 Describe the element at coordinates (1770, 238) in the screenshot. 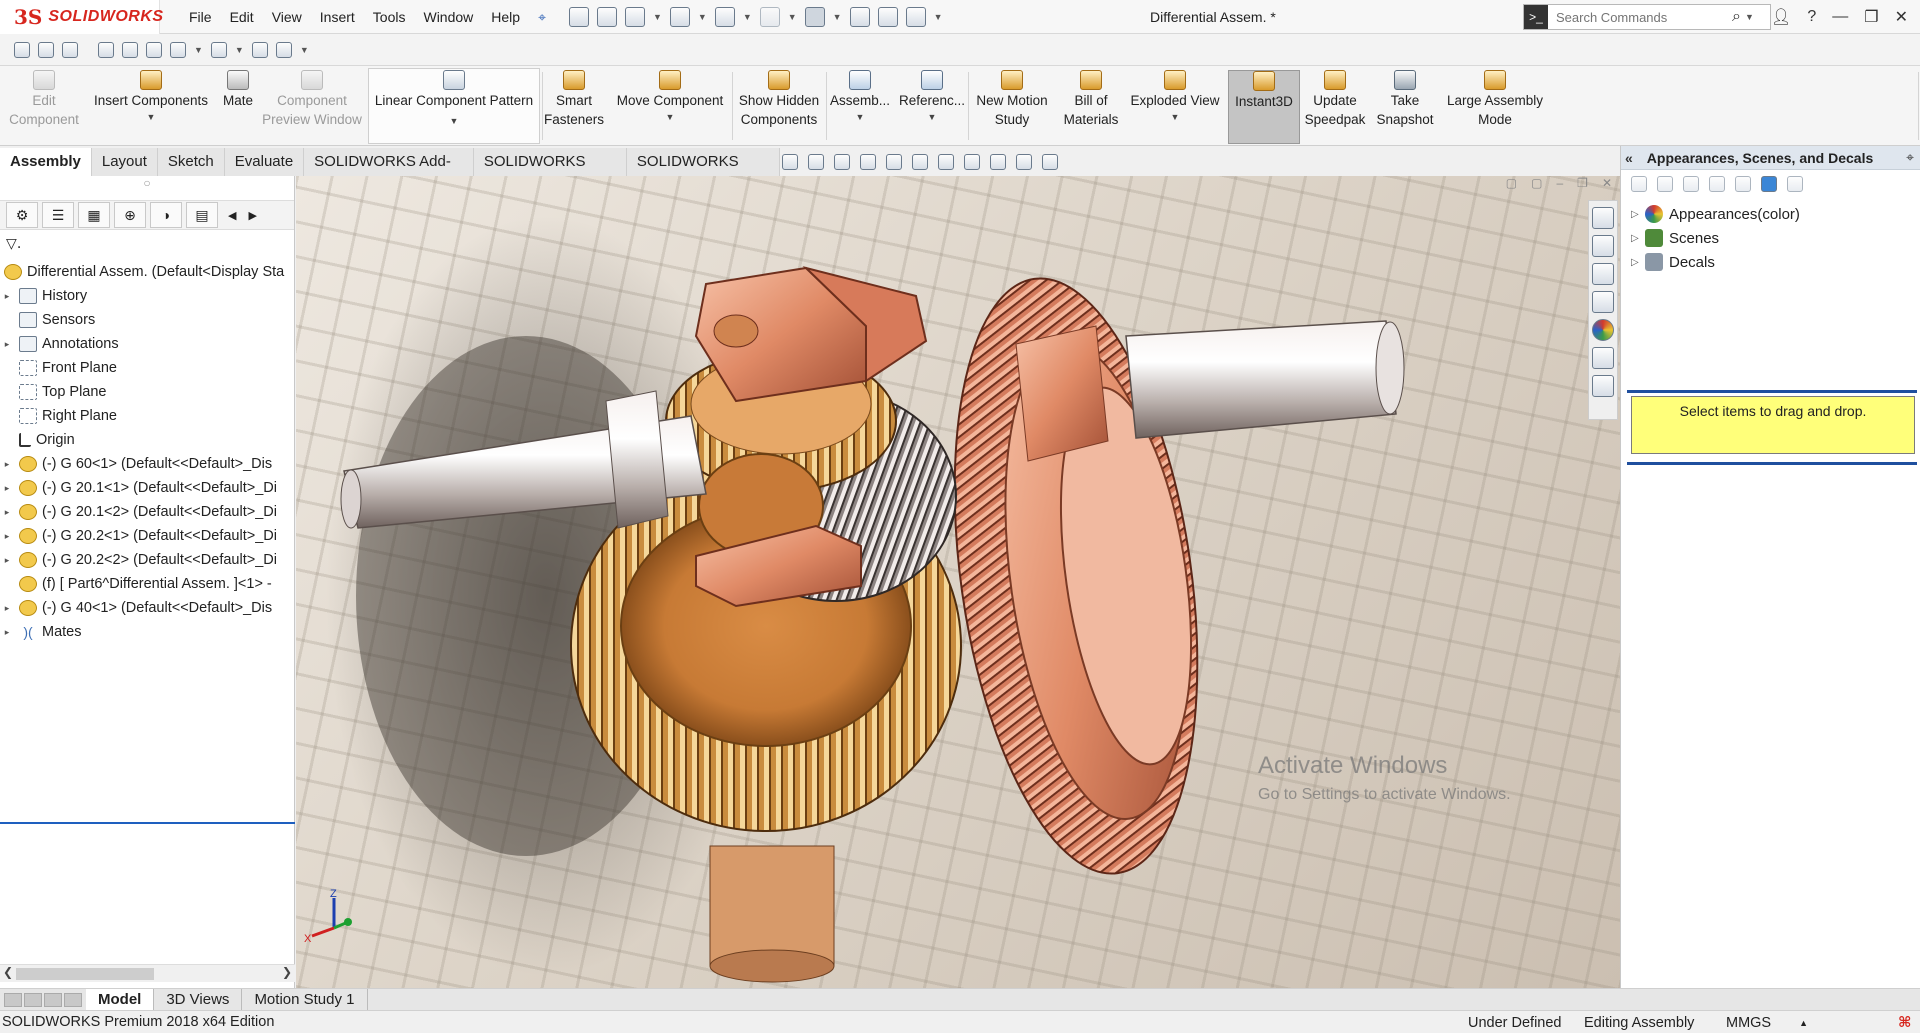

I see `list-item-scenes: ▷ Scenes` at that location.